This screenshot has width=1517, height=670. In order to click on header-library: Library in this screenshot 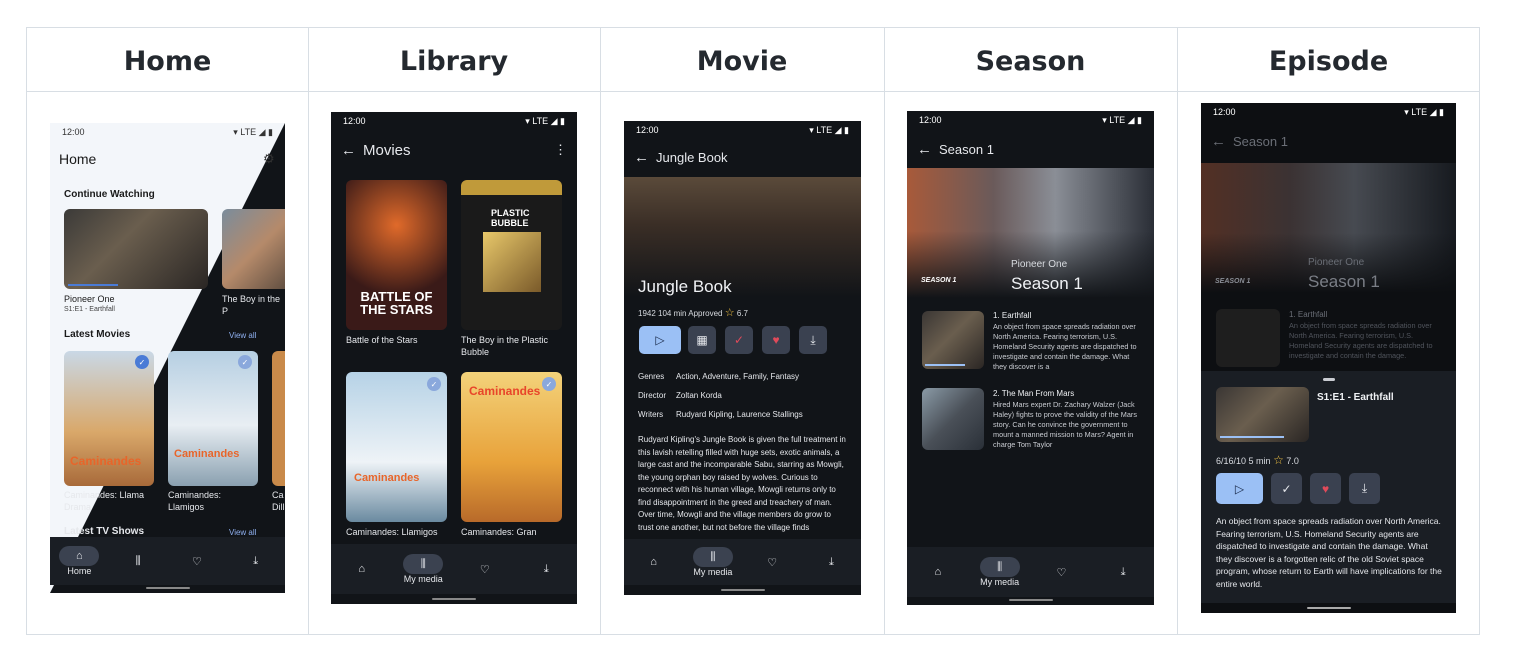, I will do `click(454, 61)`.